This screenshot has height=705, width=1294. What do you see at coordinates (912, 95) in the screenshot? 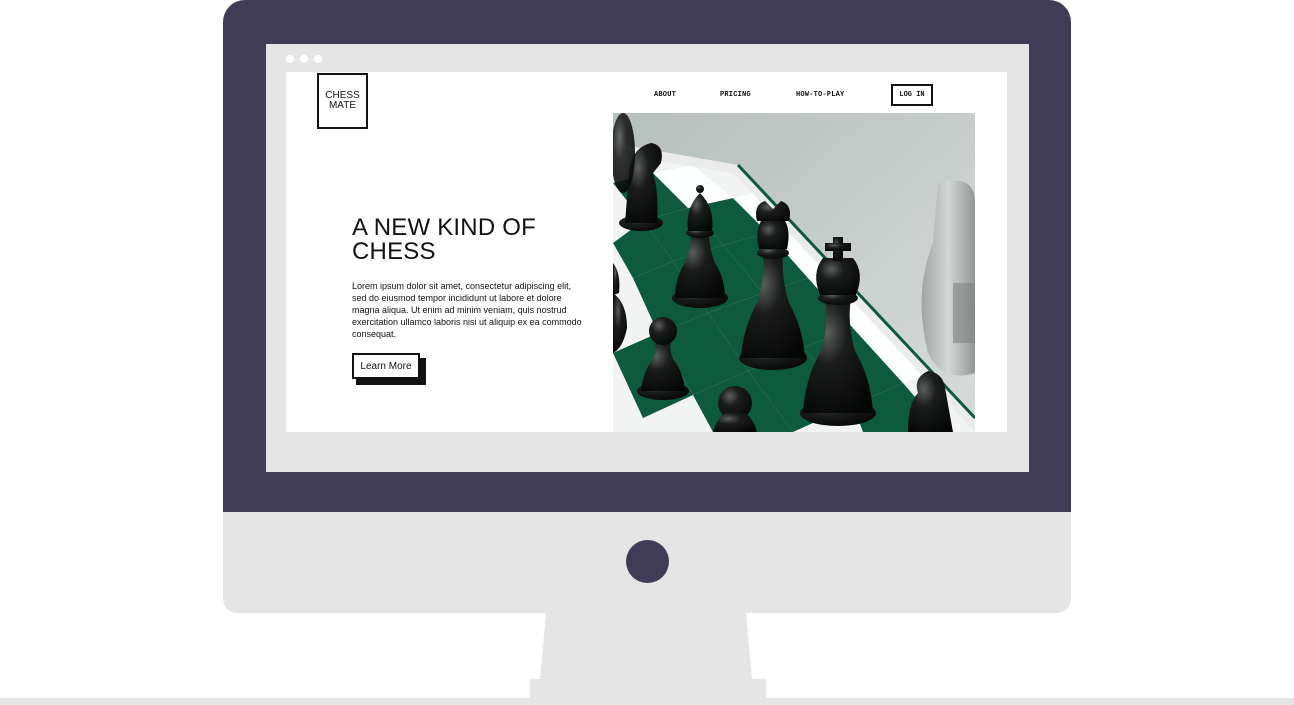
I see `login-button: LOG IN` at bounding box center [912, 95].